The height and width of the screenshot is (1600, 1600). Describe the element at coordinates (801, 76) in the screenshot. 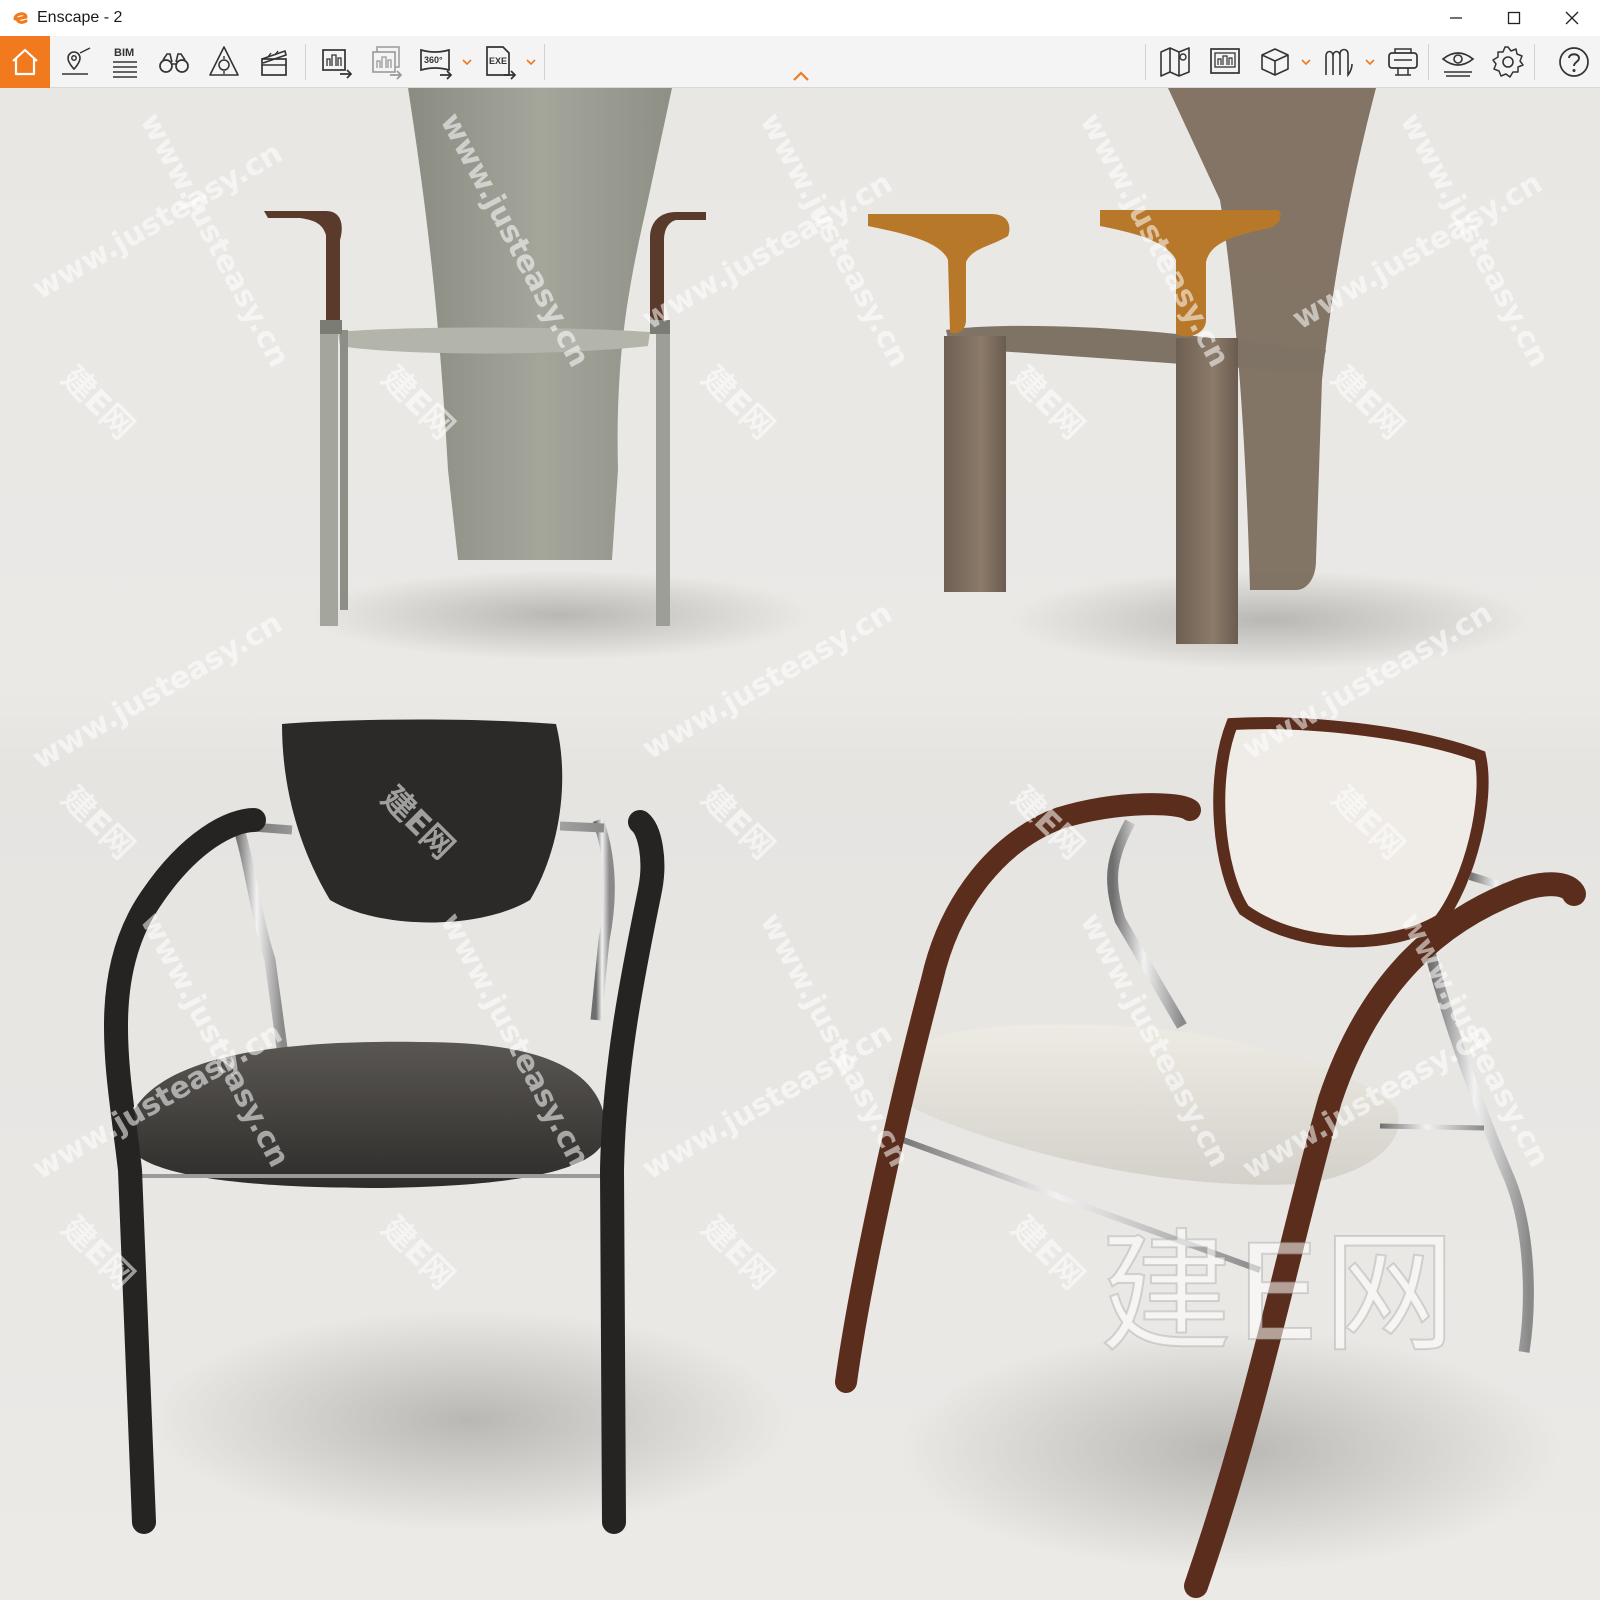

I see `collapse-toolbar-icon` at that location.